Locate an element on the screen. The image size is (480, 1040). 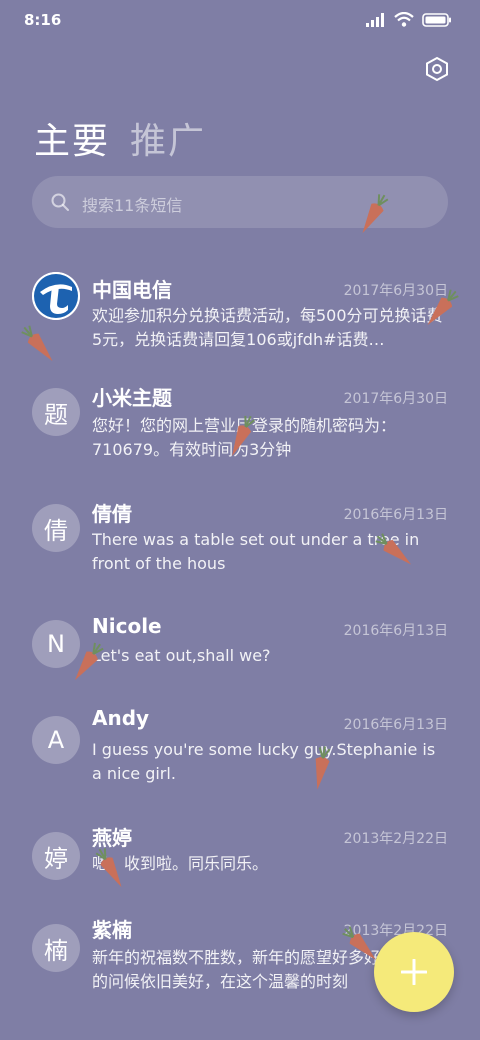
search-placeholder: 搜索11条短信 is located at coordinates (132, 205).